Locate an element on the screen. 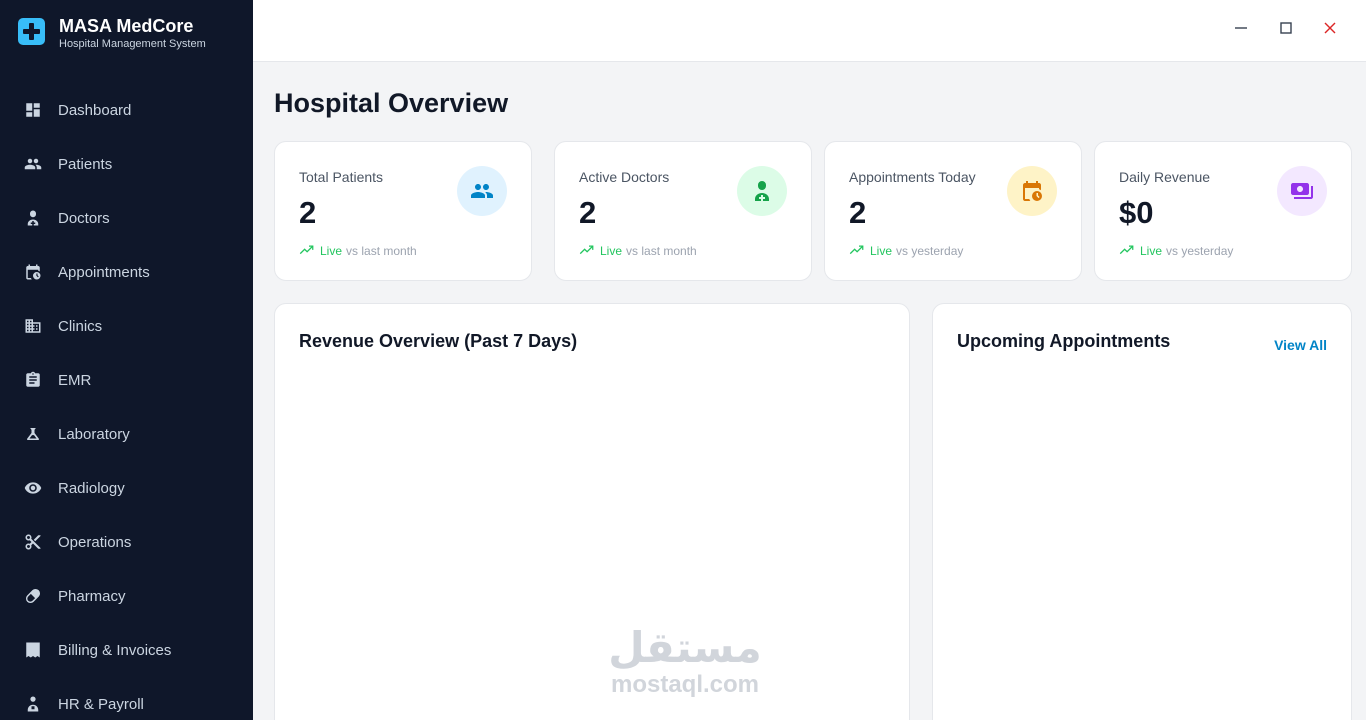  stat-label: Daily Revenue is located at coordinates (1165, 177).